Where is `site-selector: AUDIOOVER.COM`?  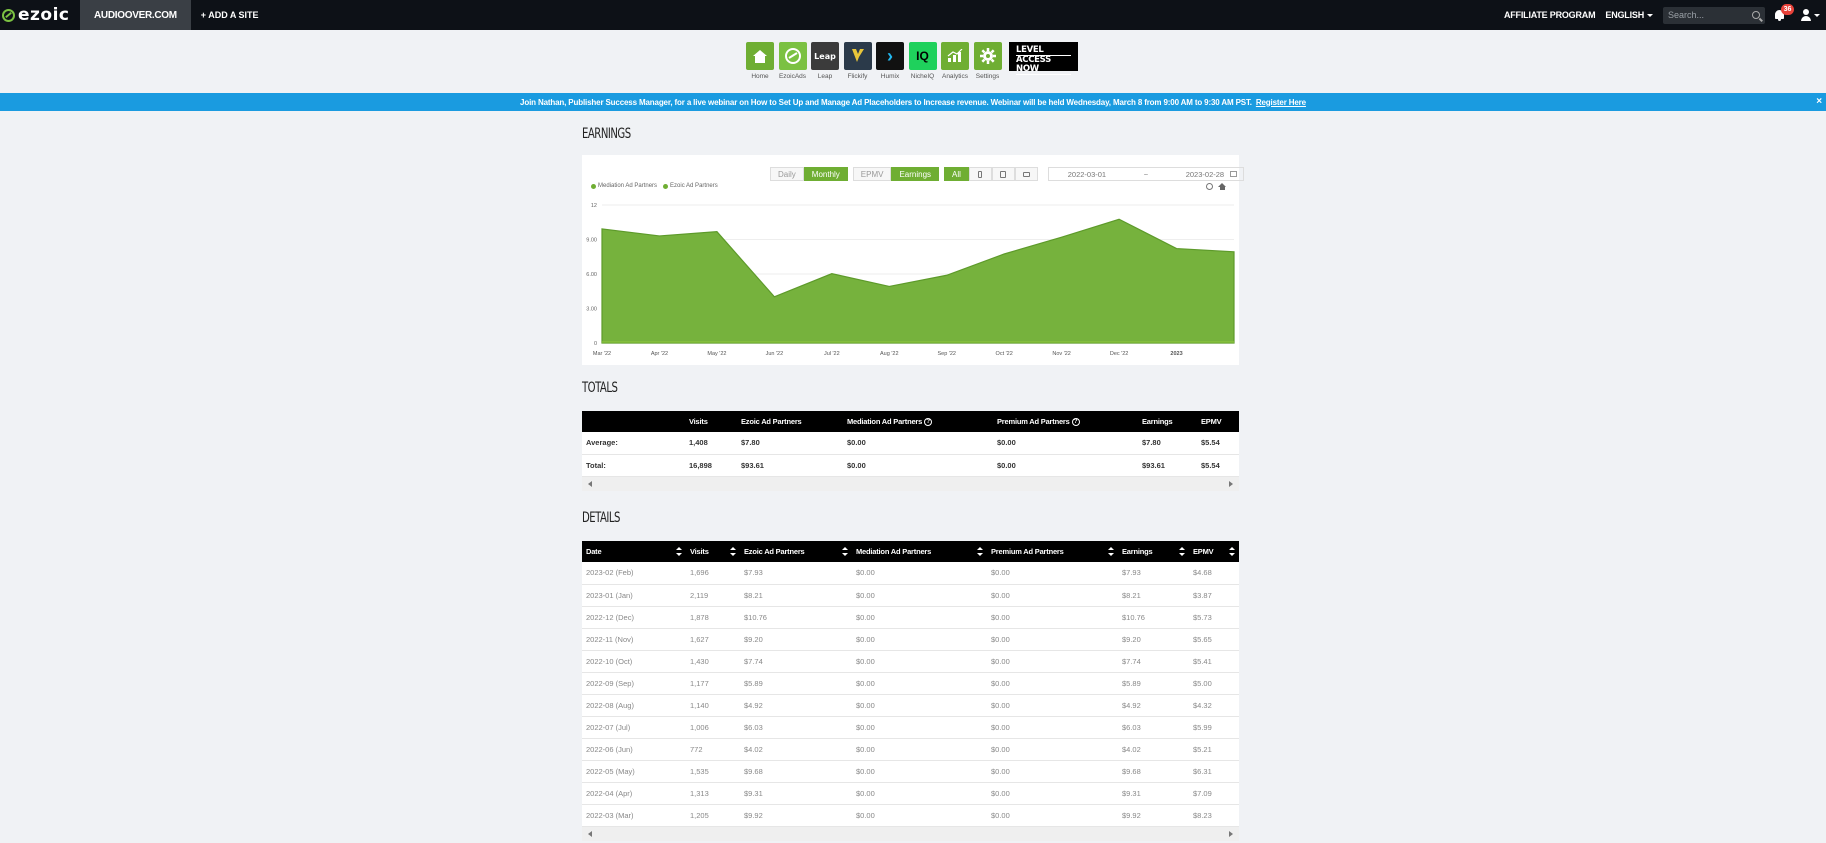
site-selector: AUDIOOVER.COM is located at coordinates (135, 15).